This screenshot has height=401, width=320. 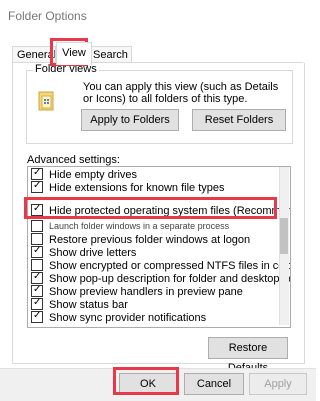 I want to click on advanced-settings-label: Advanced settings:, so click(x=73, y=160).